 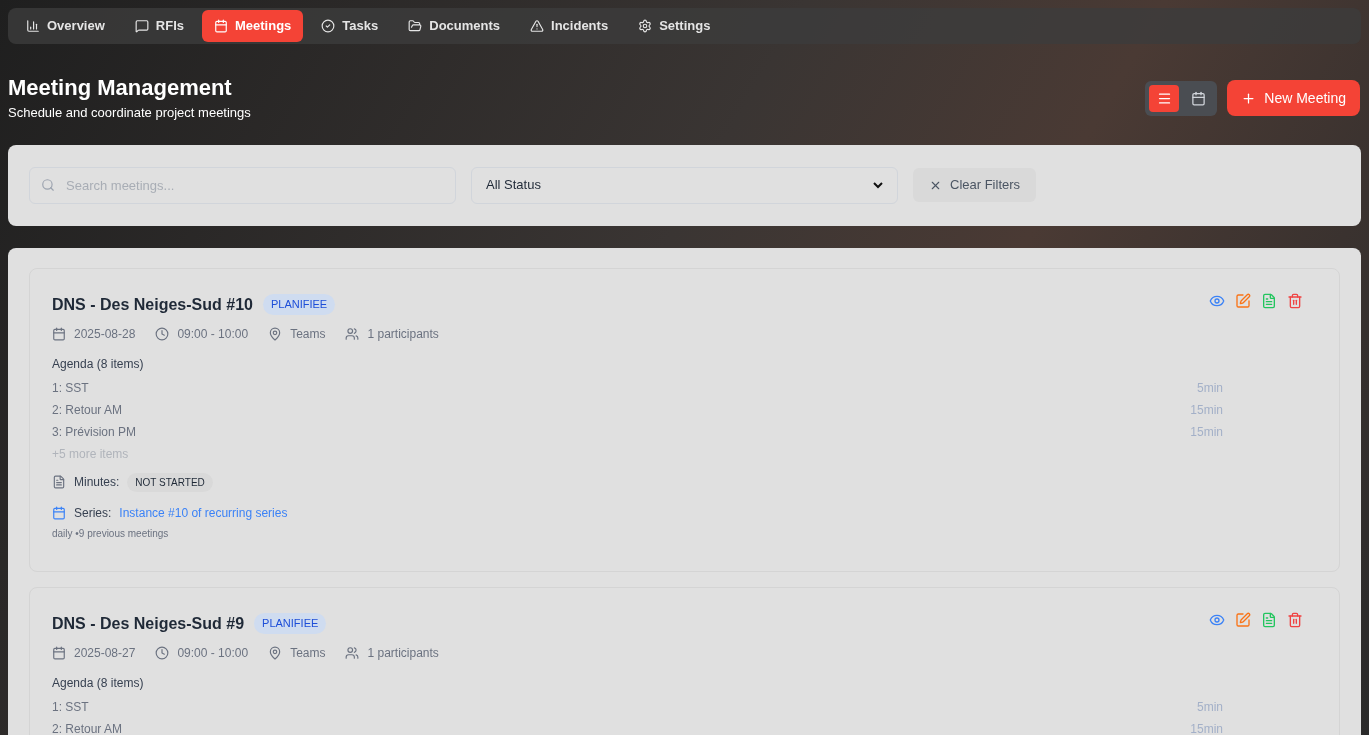 I want to click on settings-icon, so click(x=645, y=26).